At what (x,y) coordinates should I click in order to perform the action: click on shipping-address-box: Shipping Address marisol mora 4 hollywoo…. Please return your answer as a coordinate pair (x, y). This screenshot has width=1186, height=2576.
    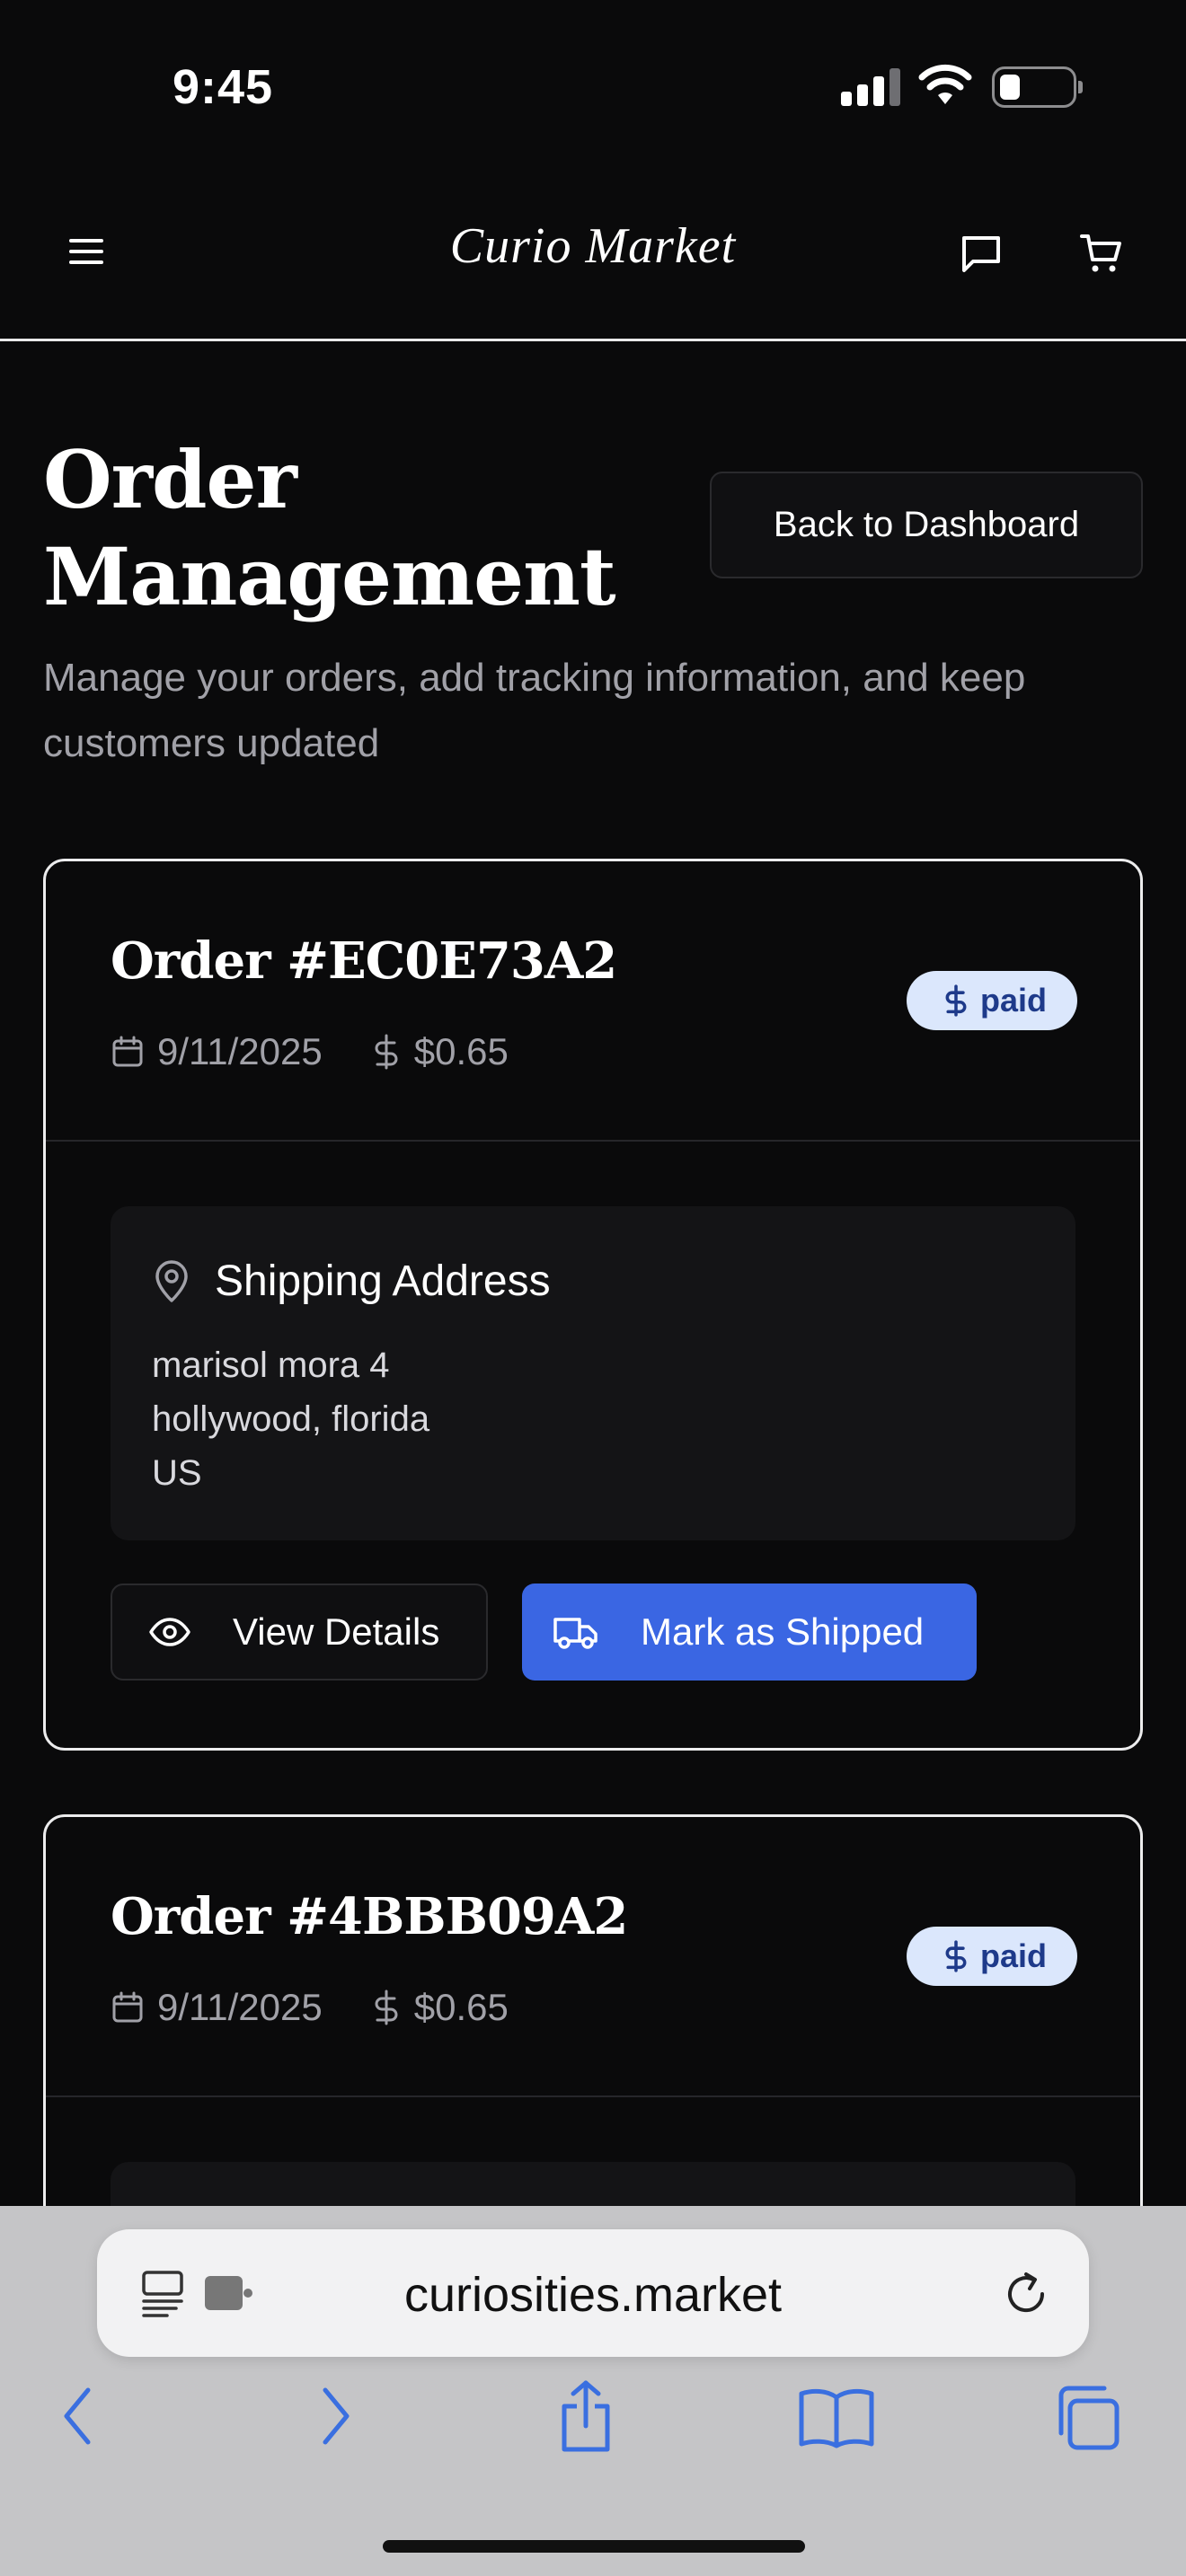
    Looking at the image, I should click on (593, 1373).